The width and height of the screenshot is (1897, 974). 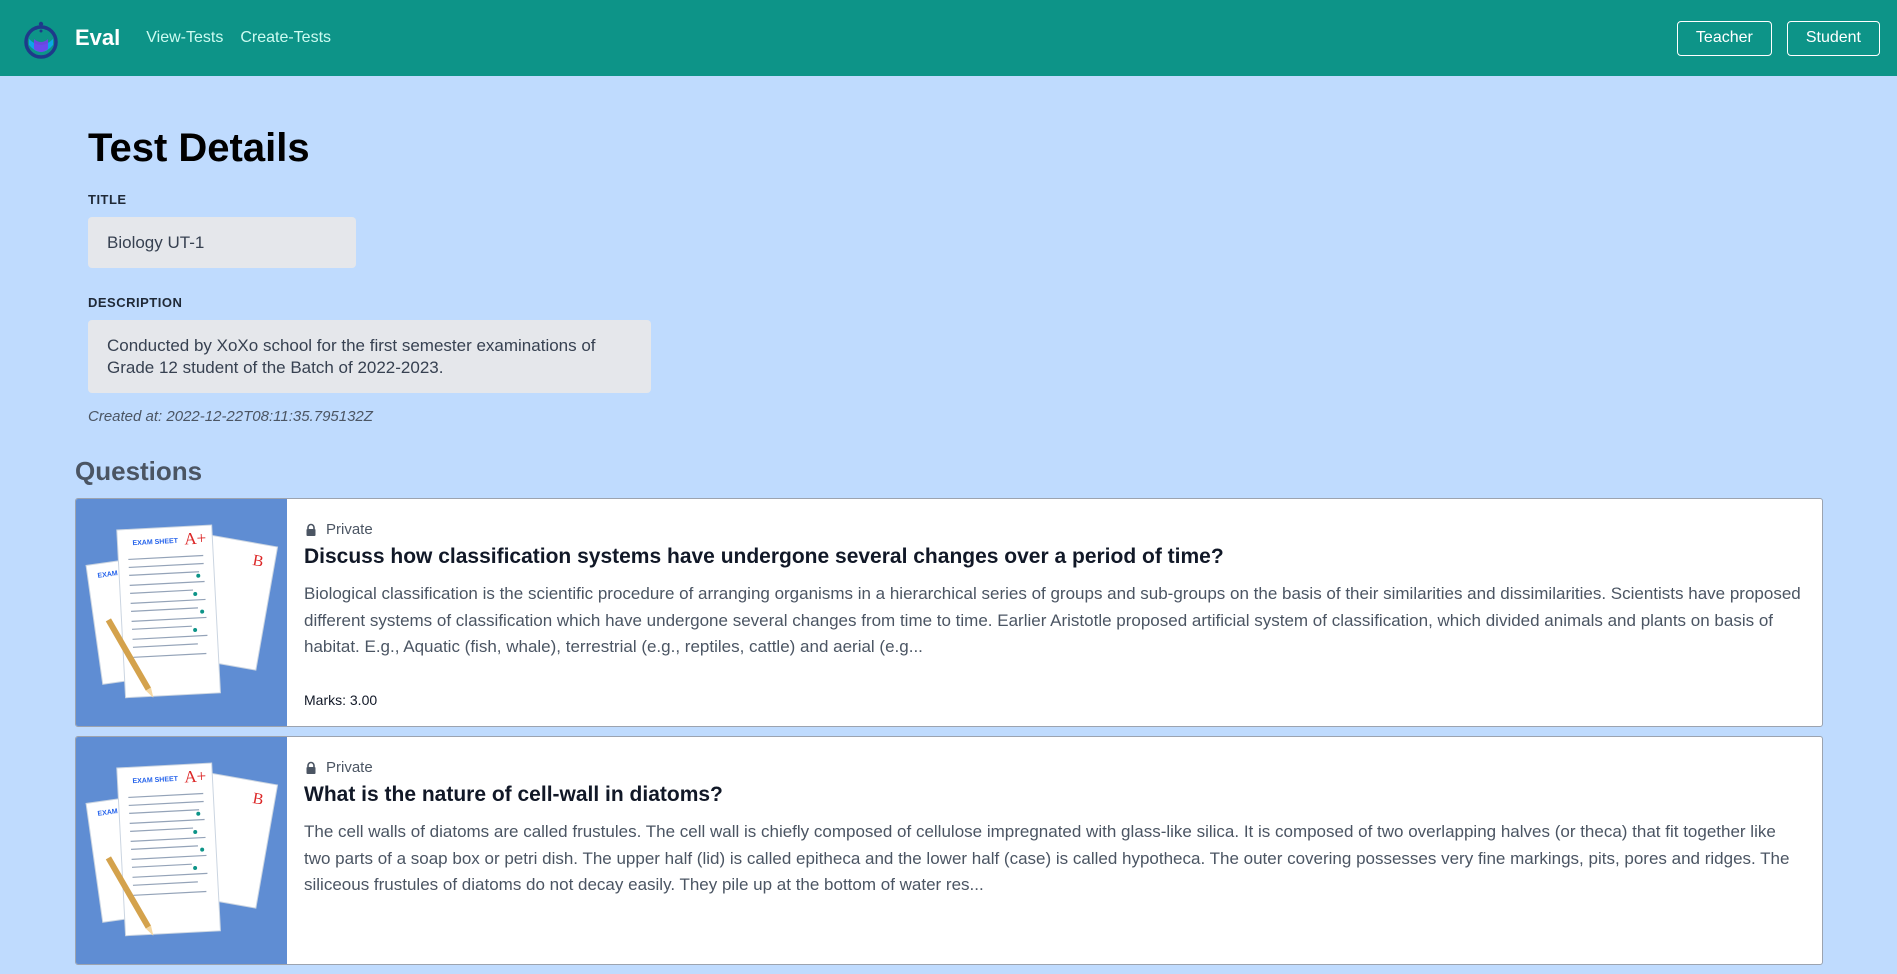 What do you see at coordinates (97, 38) in the screenshot?
I see `brand-name: Eval` at bounding box center [97, 38].